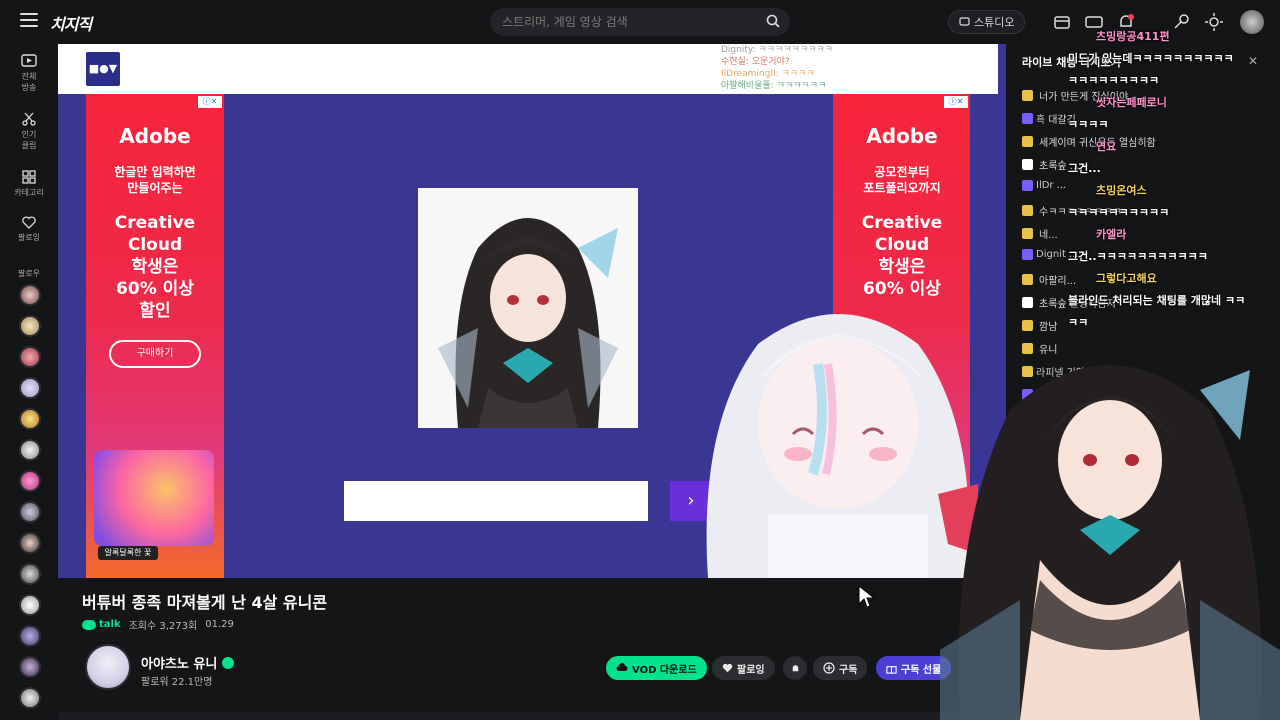 This screenshot has height=720, width=1280. I want to click on clip-icon, so click(29, 119).